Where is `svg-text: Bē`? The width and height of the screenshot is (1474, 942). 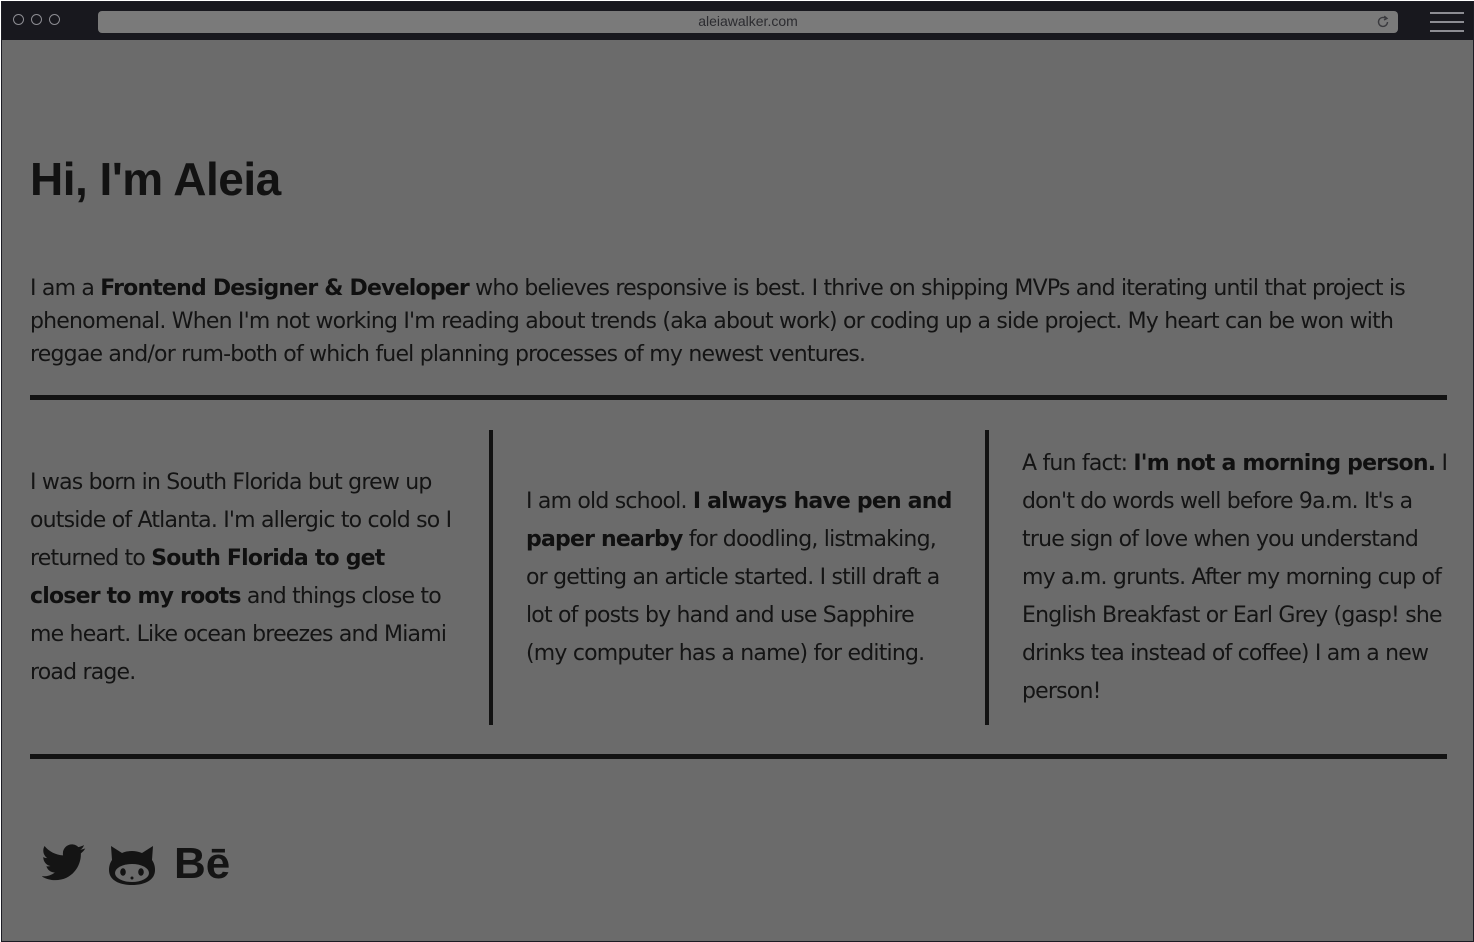
svg-text: Bē is located at coordinates (202, 862).